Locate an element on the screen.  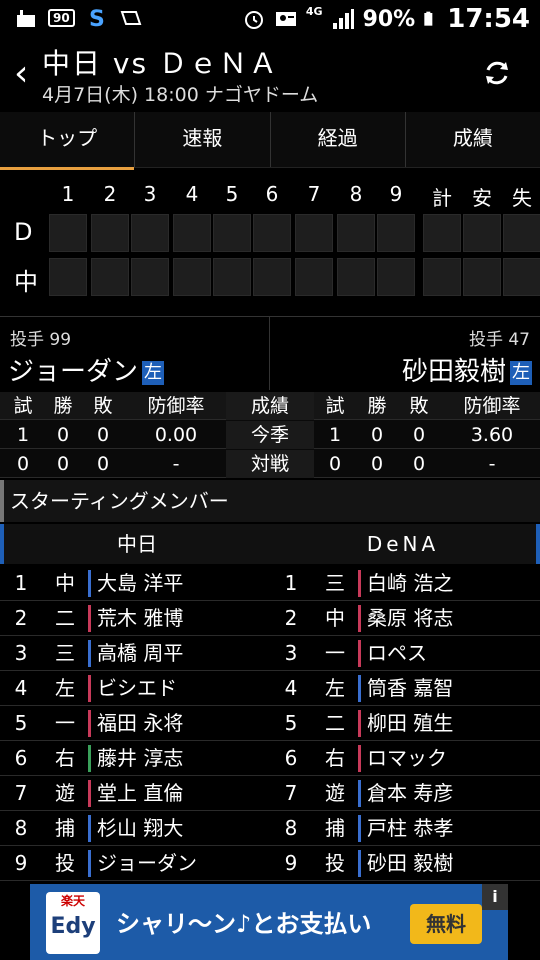
tab-progress: 経過 is located at coordinates (338, 139).